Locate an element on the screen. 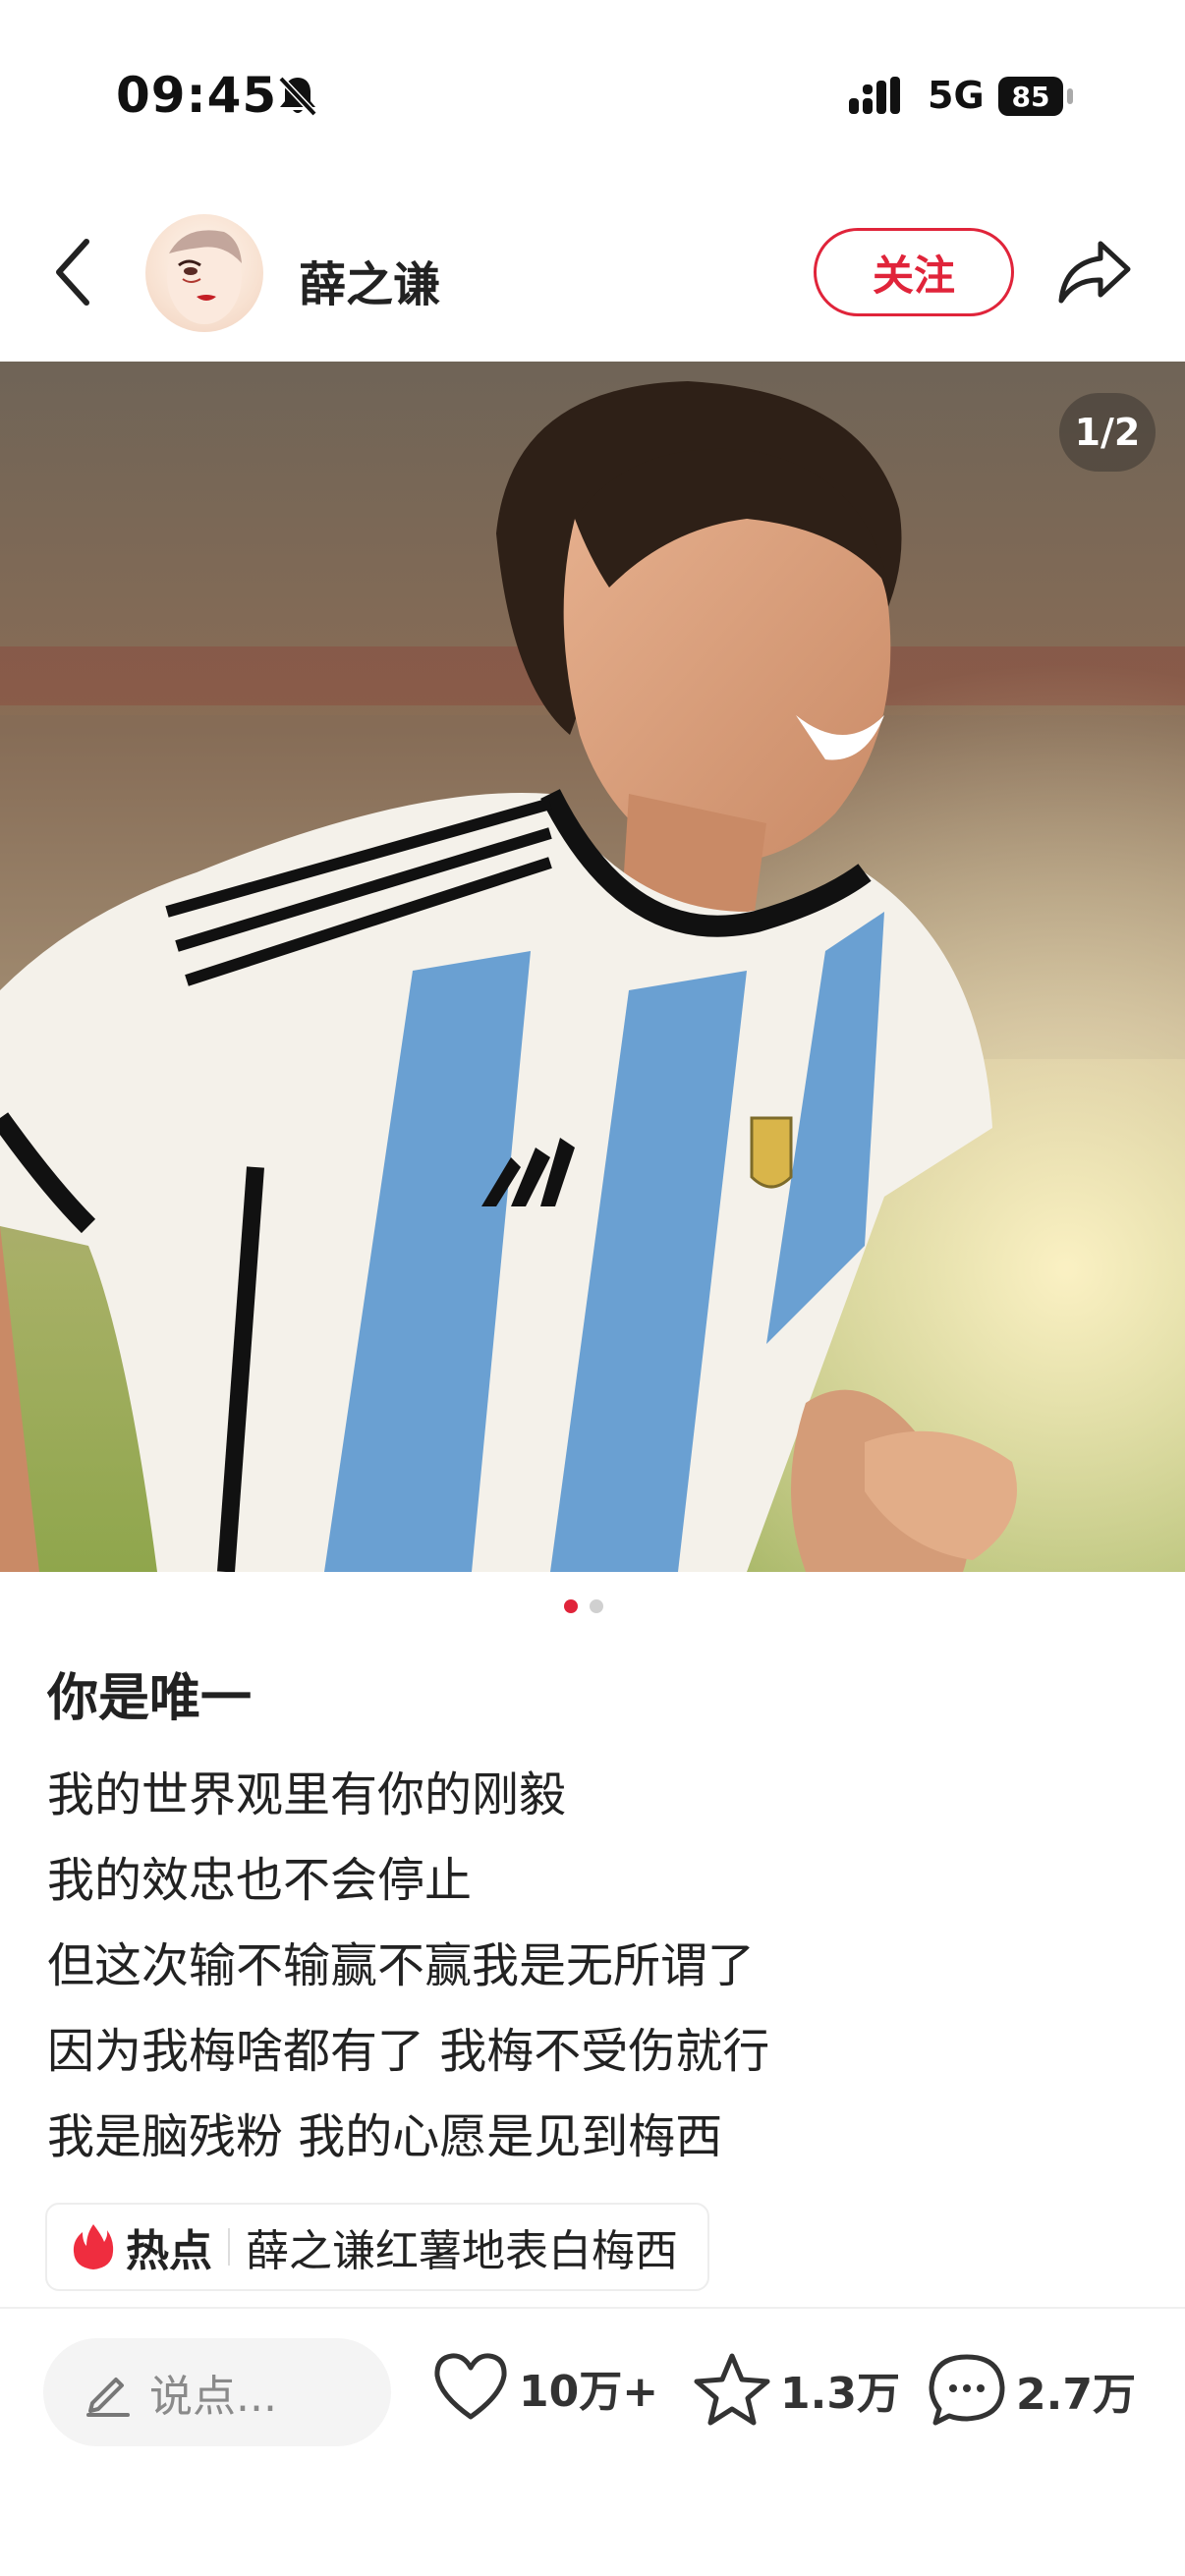 The height and width of the screenshot is (2576, 1185). follow-button: 关注 is located at coordinates (914, 272).